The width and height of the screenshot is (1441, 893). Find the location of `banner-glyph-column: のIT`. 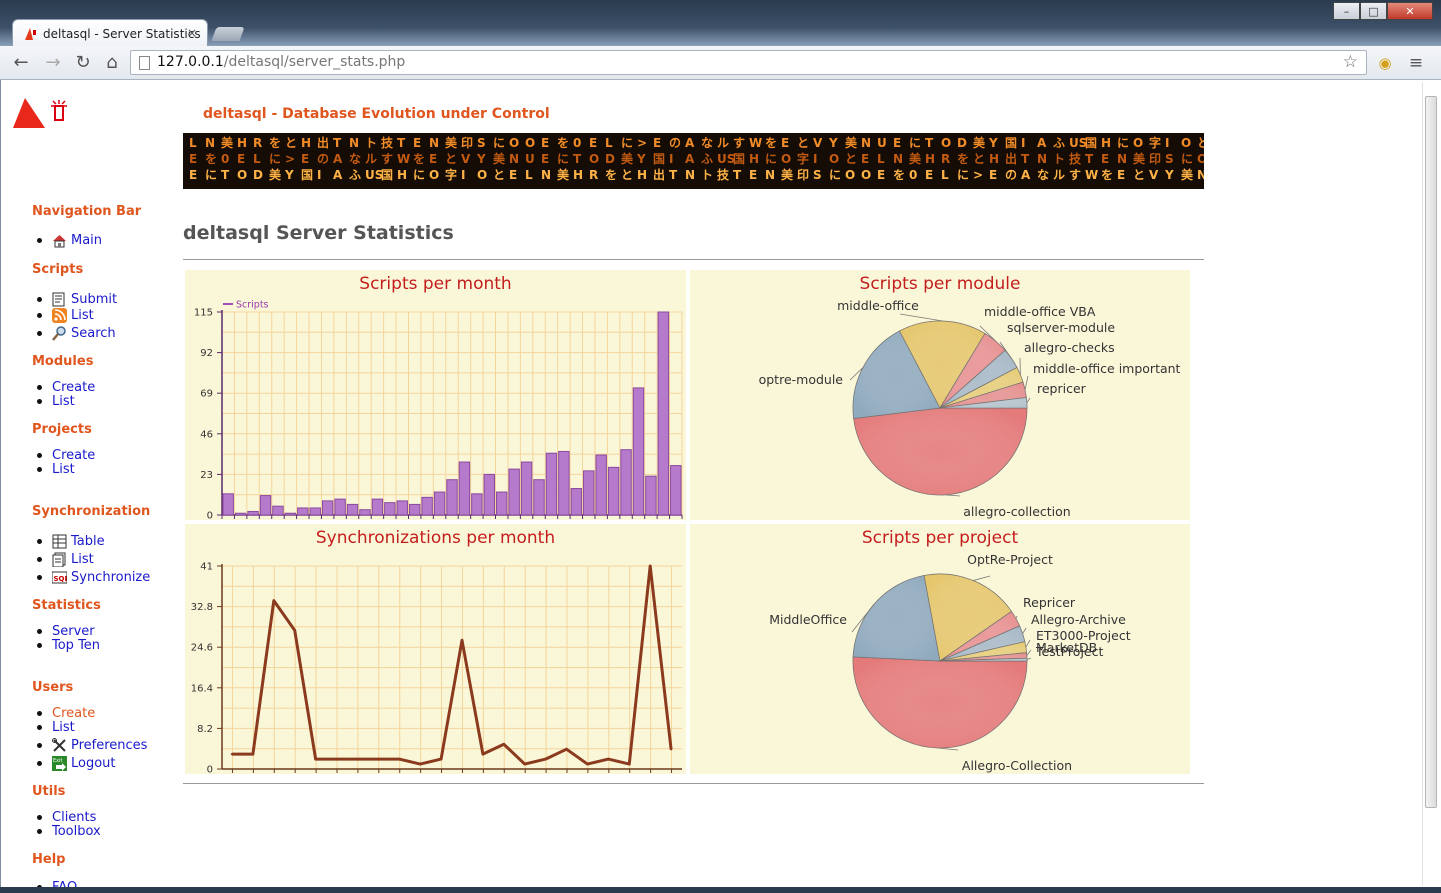

banner-glyph-column: のIT is located at coordinates (675, 159).